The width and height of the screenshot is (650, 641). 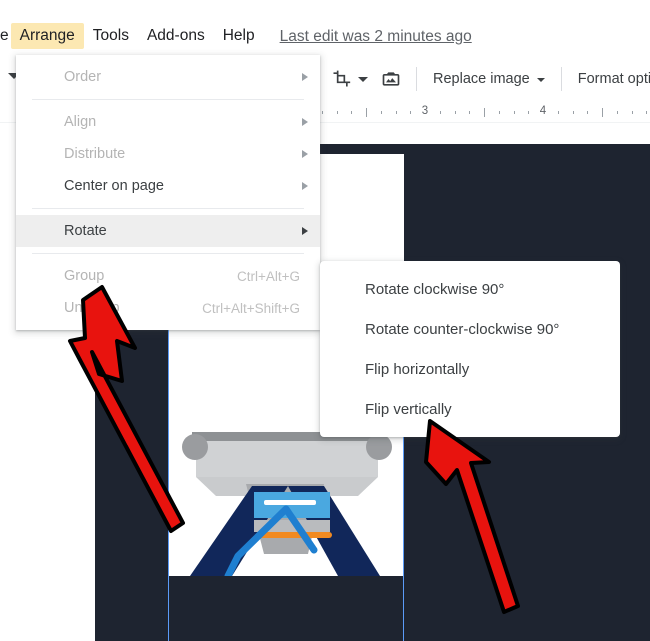 What do you see at coordinates (425, 111) in the screenshot?
I see `ruler-number: 3` at bounding box center [425, 111].